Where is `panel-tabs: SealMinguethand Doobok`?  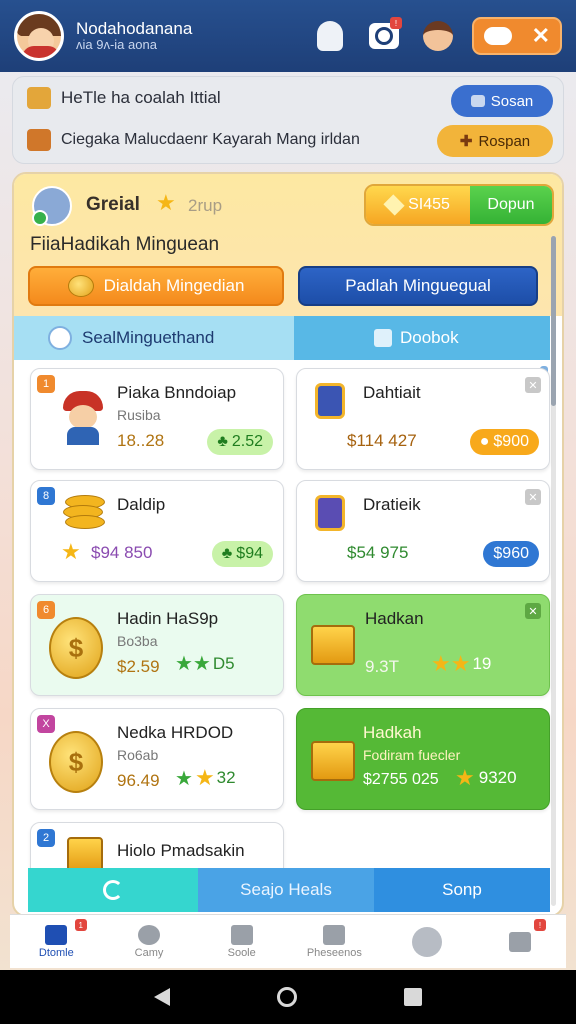 panel-tabs: SealMinguethand Doobok is located at coordinates (282, 338).